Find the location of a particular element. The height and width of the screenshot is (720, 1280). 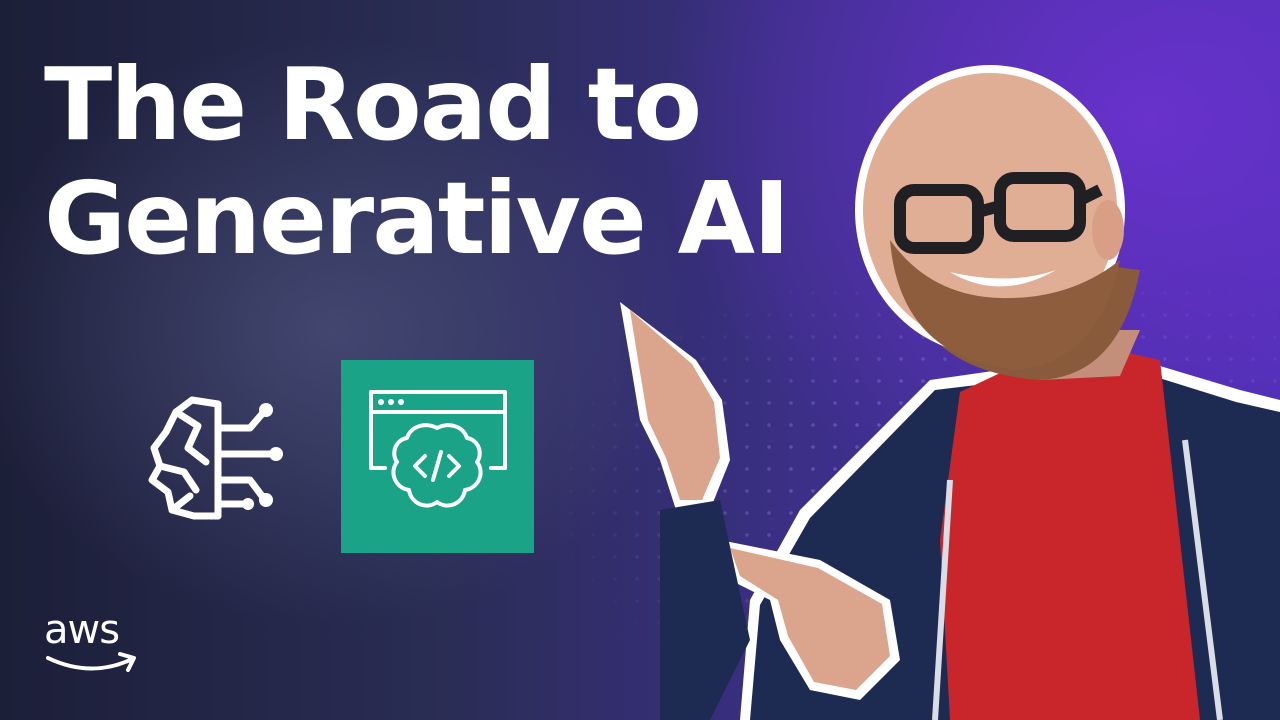

aws-smile-arrow-icon is located at coordinates (91, 662).